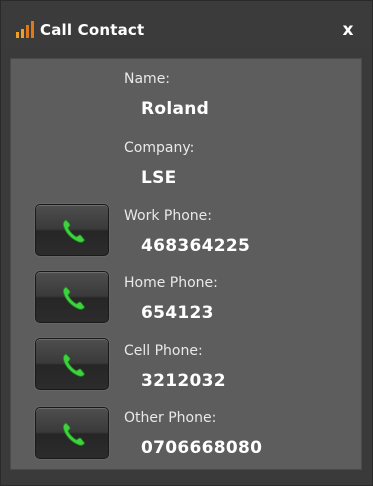 This screenshot has height=486, width=373. Describe the element at coordinates (25, 29) in the screenshot. I see `signal-bars-icon` at that location.